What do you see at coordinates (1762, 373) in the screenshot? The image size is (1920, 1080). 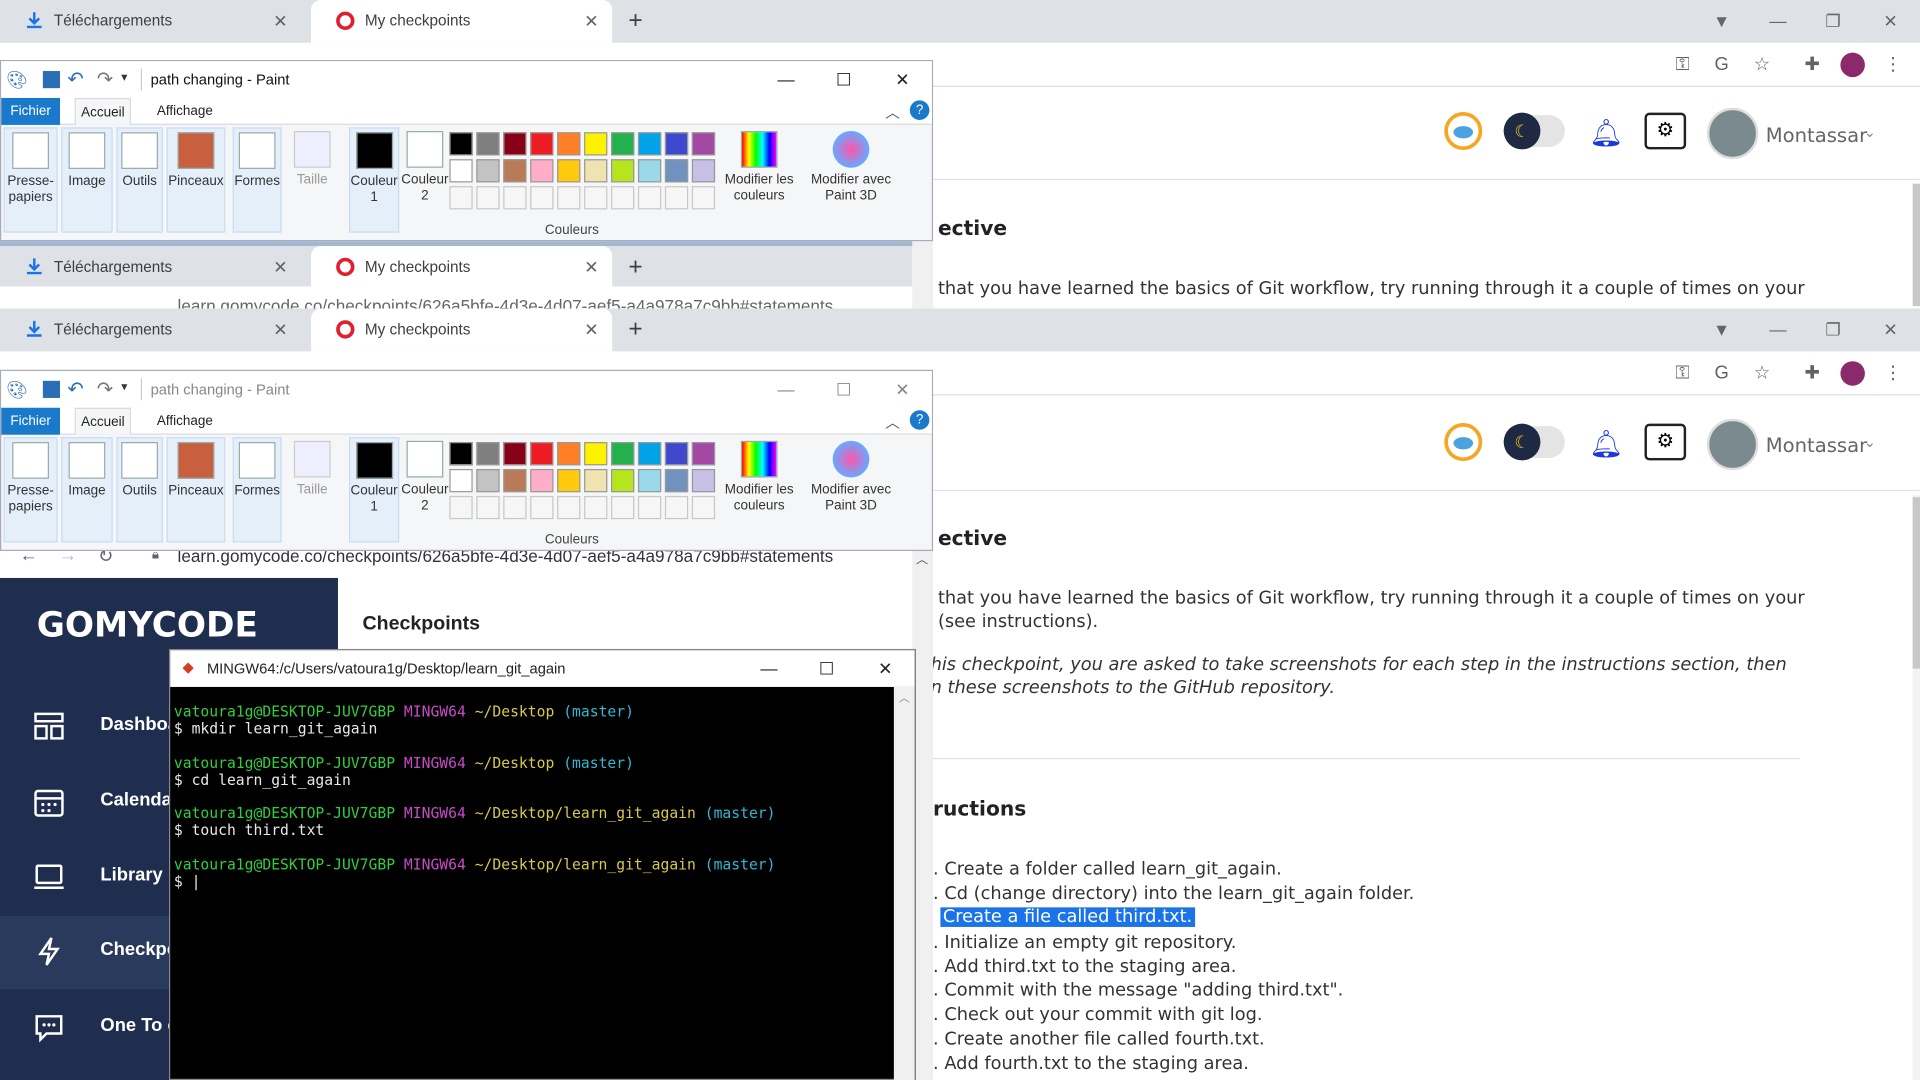 I see `star-icon: ☆` at bounding box center [1762, 373].